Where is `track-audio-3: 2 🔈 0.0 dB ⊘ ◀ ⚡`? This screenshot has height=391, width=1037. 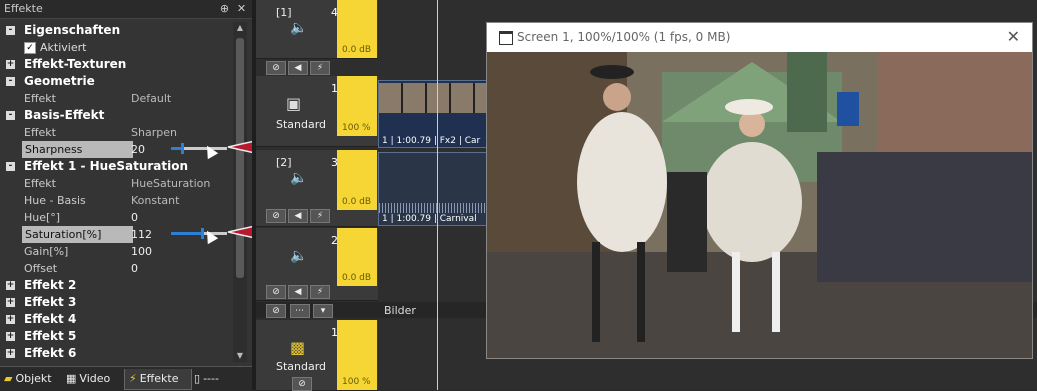
track-audio-3: 2 🔈 0.0 dB ⊘ ◀ ⚡ is located at coordinates (317, 264).